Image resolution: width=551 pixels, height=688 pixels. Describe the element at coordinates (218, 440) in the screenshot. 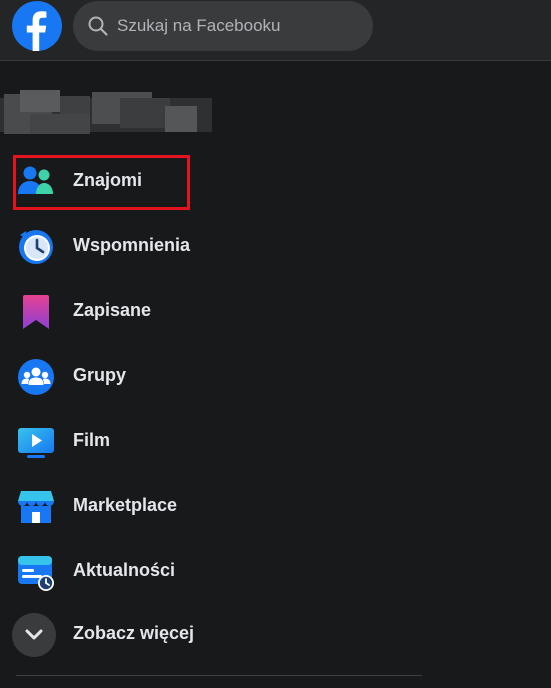

I see `sidebar-item-film: Film` at that location.